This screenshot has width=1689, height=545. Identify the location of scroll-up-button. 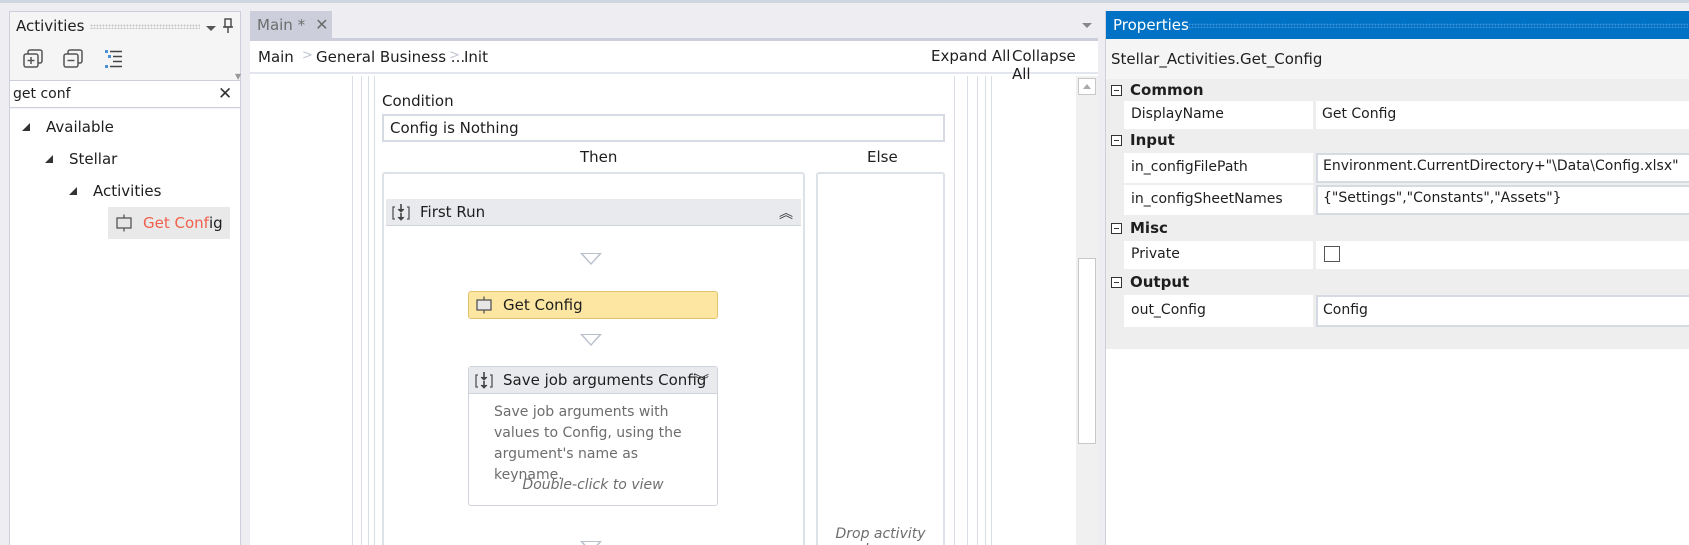
(1087, 86).